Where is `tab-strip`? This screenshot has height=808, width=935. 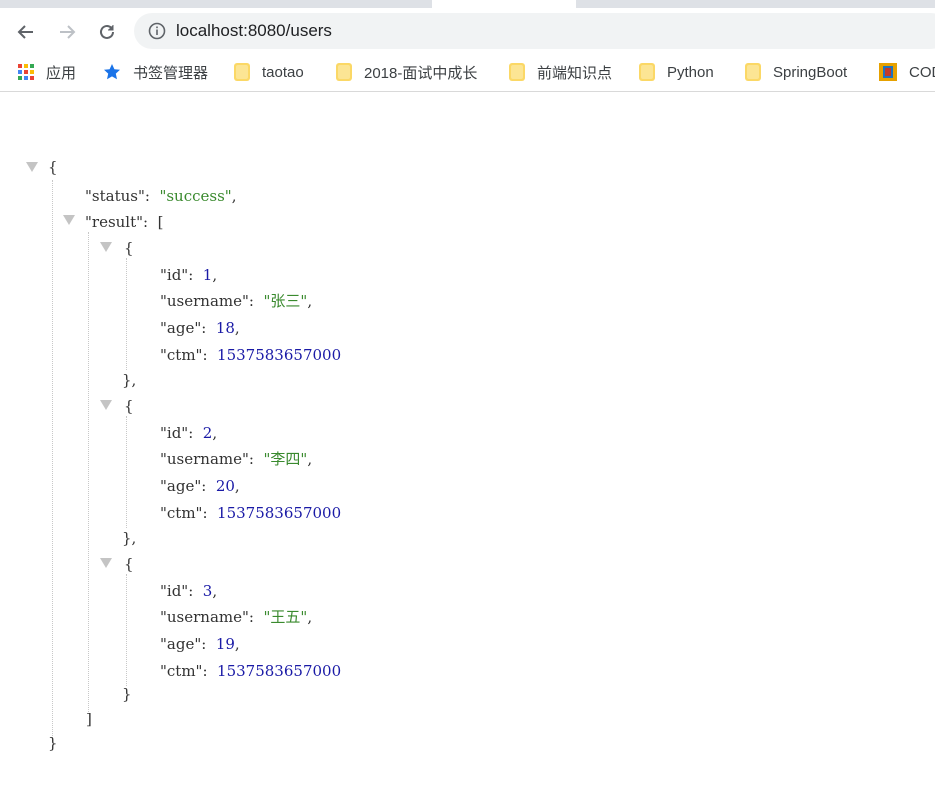 tab-strip is located at coordinates (467, 4).